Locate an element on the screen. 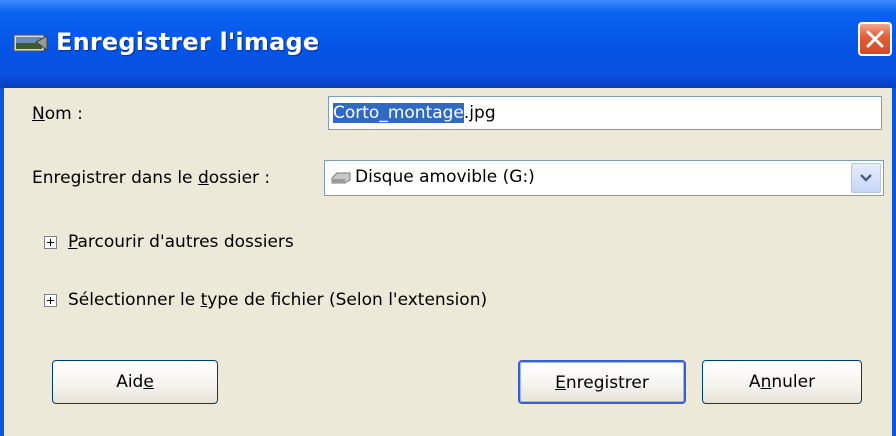 This screenshot has height=436, width=896. close-icon is located at coordinates (875, 39).